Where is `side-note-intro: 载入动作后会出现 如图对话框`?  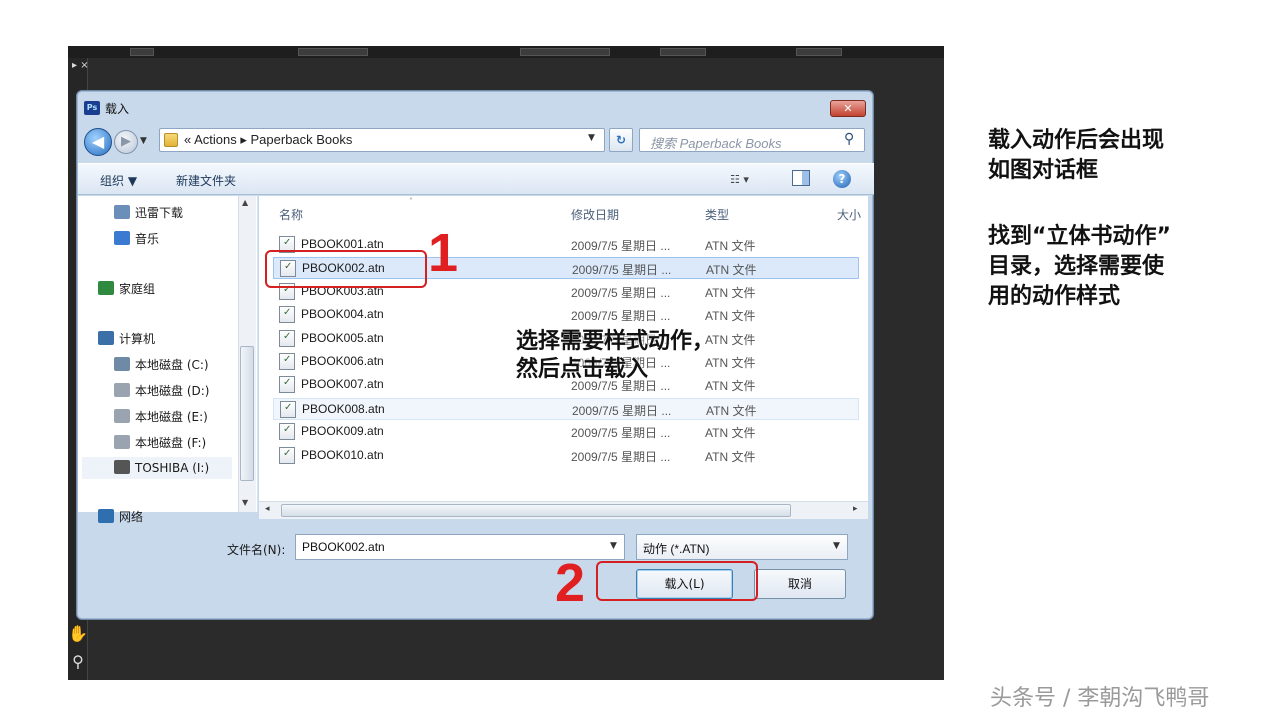
side-note-intro: 载入动作后会出现 如图对话框 is located at coordinates (1076, 156).